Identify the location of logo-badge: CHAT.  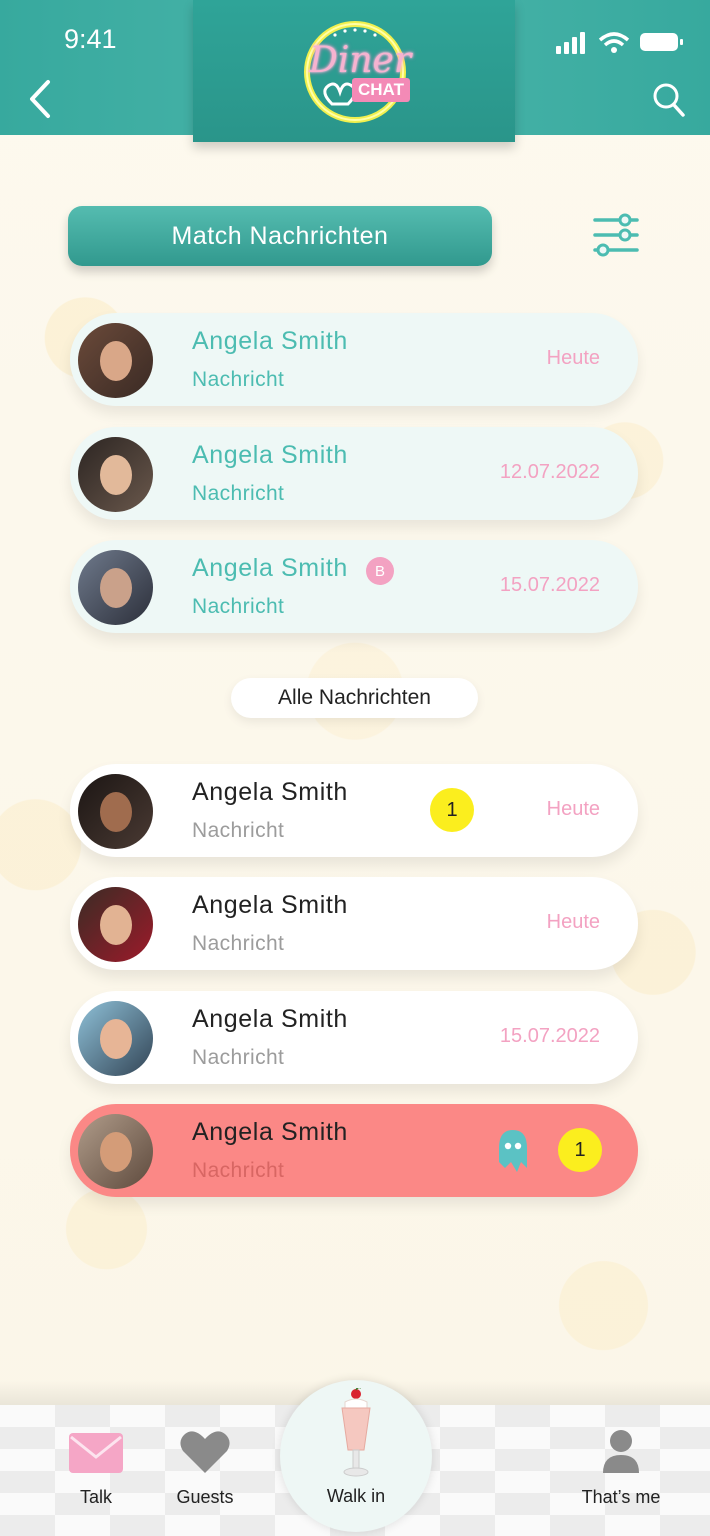
(381, 90).